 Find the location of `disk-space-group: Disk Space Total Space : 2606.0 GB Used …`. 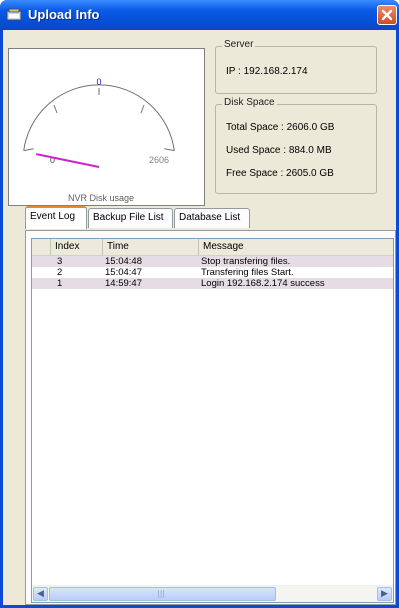

disk-space-group: Disk Space Total Space : 2606.0 GB Used … is located at coordinates (296, 145).